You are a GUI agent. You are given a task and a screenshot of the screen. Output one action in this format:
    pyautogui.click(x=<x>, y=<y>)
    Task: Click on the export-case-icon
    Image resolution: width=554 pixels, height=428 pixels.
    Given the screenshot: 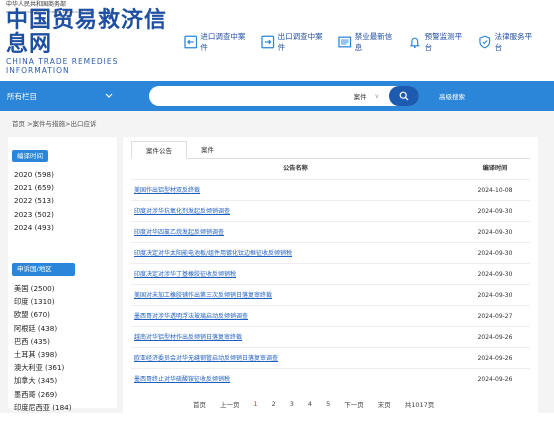 What is the action you would take?
    pyautogui.click(x=268, y=42)
    